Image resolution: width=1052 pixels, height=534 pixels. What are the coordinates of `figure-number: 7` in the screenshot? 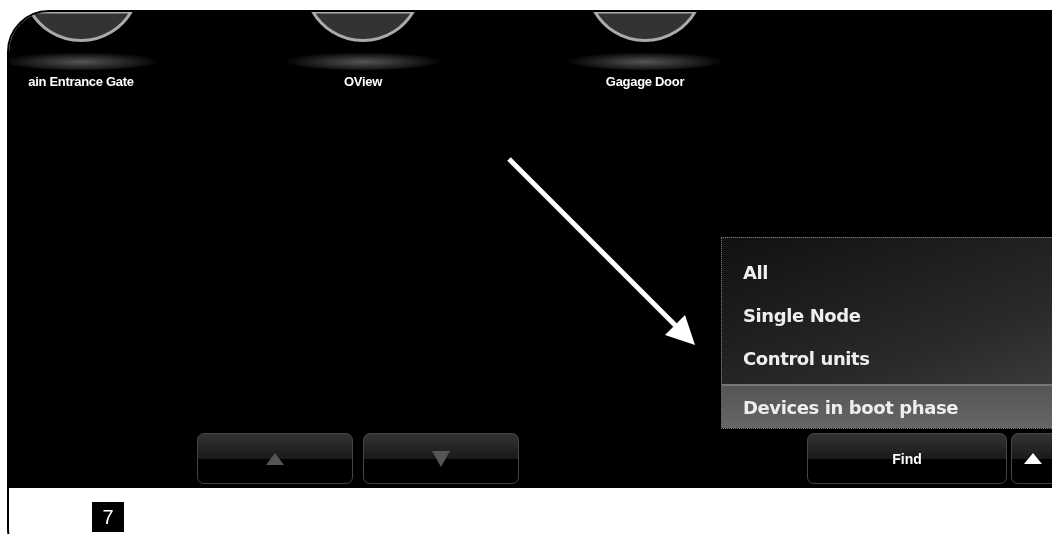 It's located at (108, 517).